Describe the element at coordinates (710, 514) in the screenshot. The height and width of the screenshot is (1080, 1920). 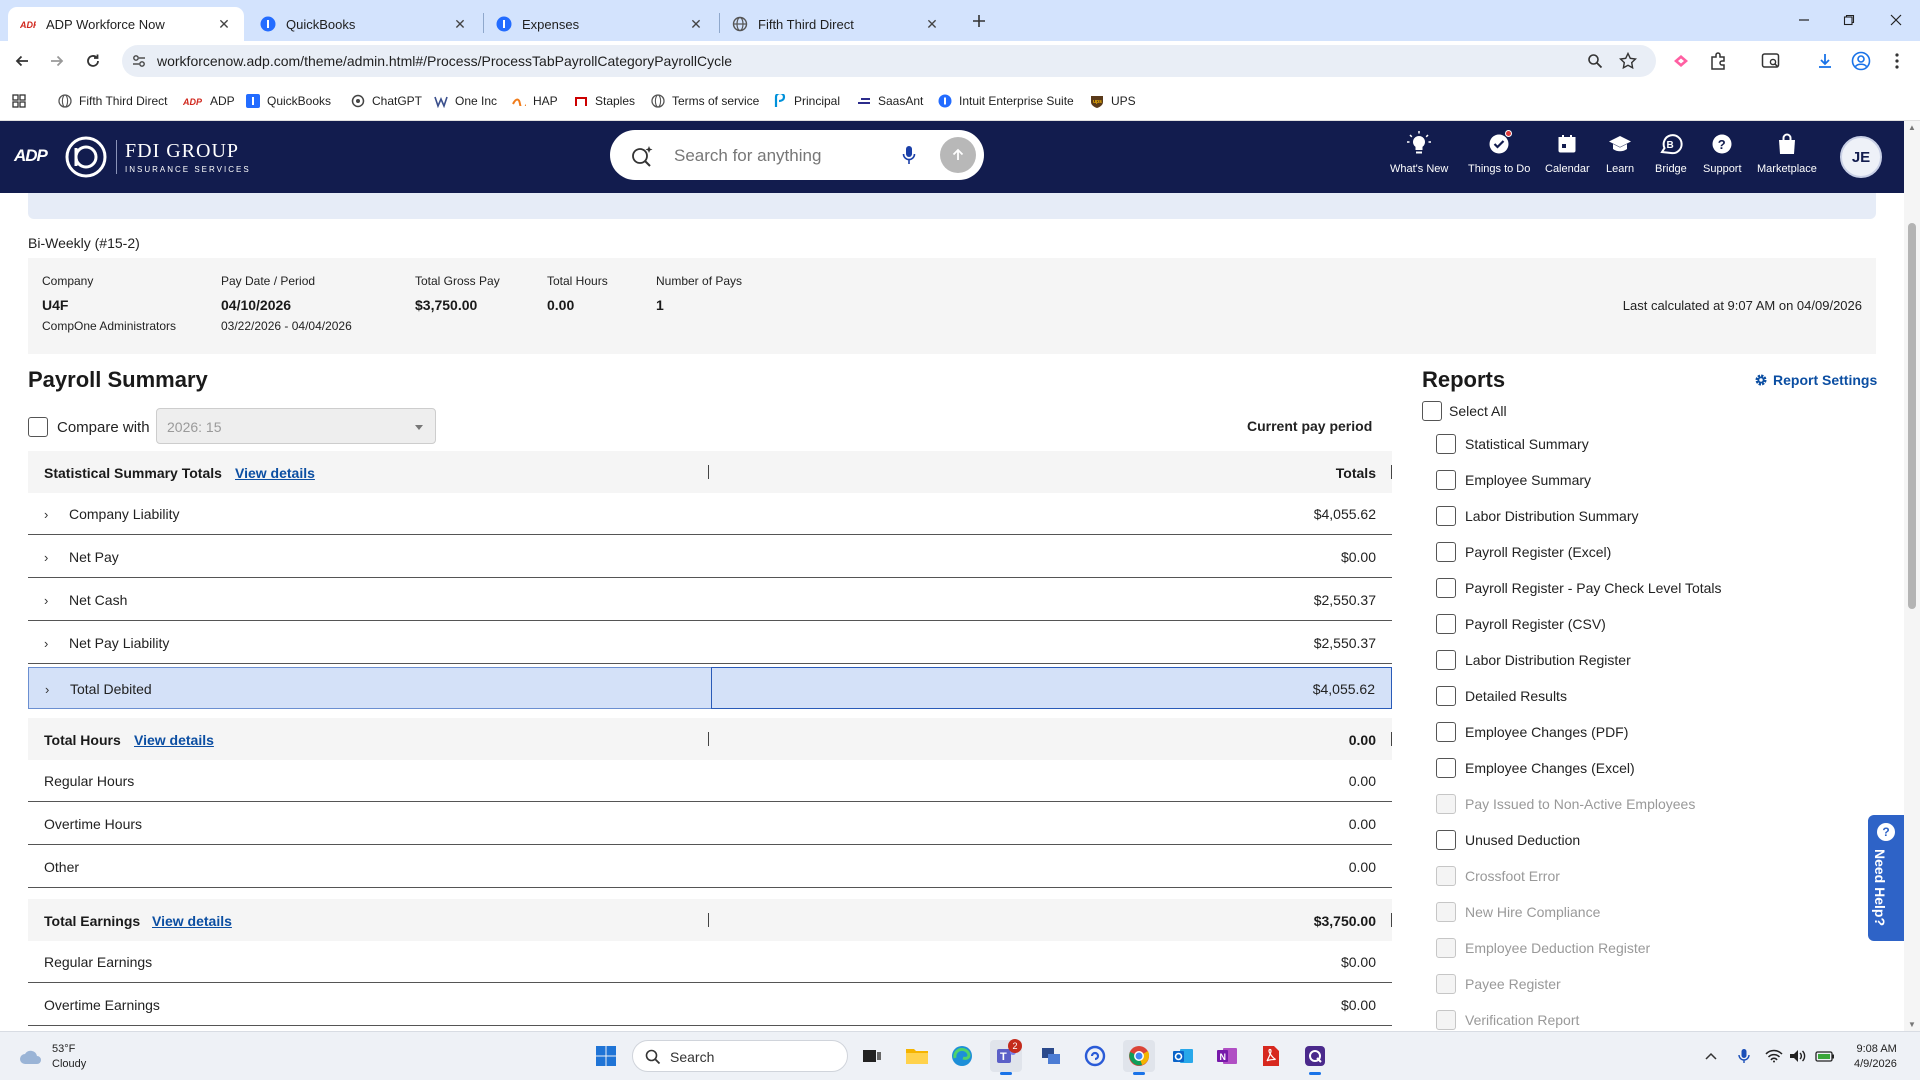
I see `table-row-company-liability: › Company Liability $4,055.62` at that location.